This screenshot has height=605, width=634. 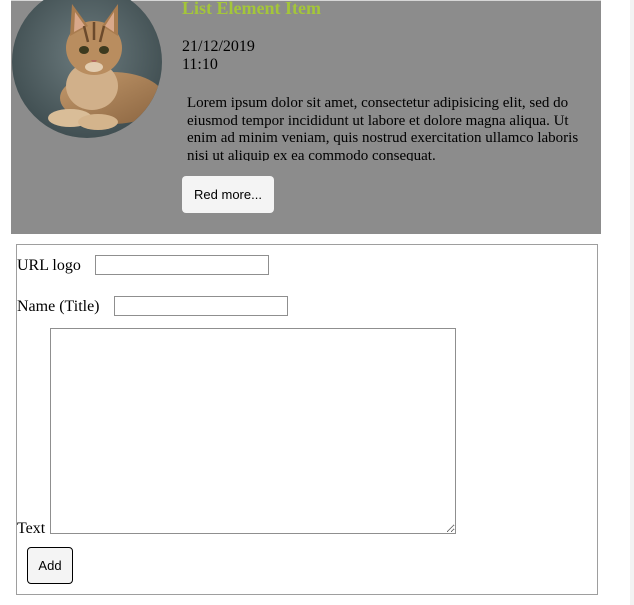 What do you see at coordinates (200, 64) in the screenshot?
I see `list-item-time: 11:10` at bounding box center [200, 64].